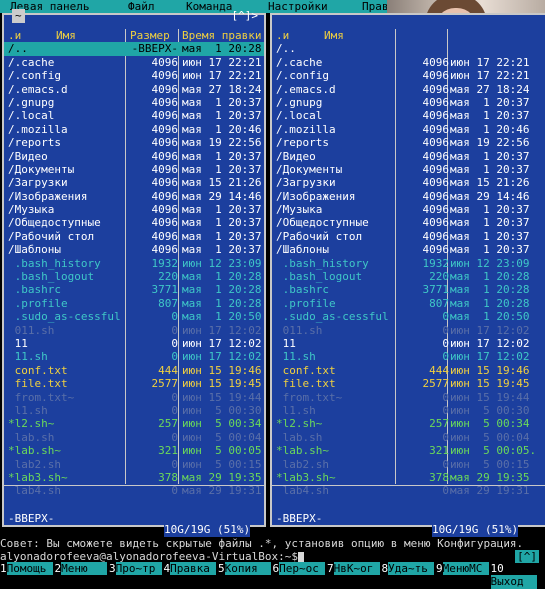 The height and width of the screenshot is (589, 545). What do you see at coordinates (353, 568) in the screenshot?
I see `fkey-7: 7НвК~ог` at bounding box center [353, 568].